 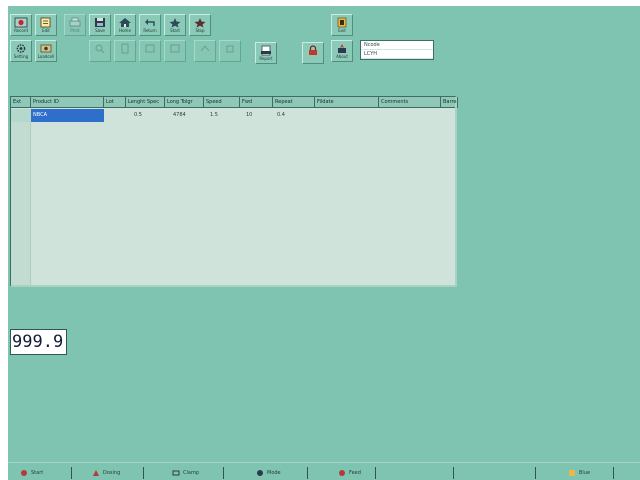 I want to click on col-fwd: Fwd, so click(x=256, y=102).